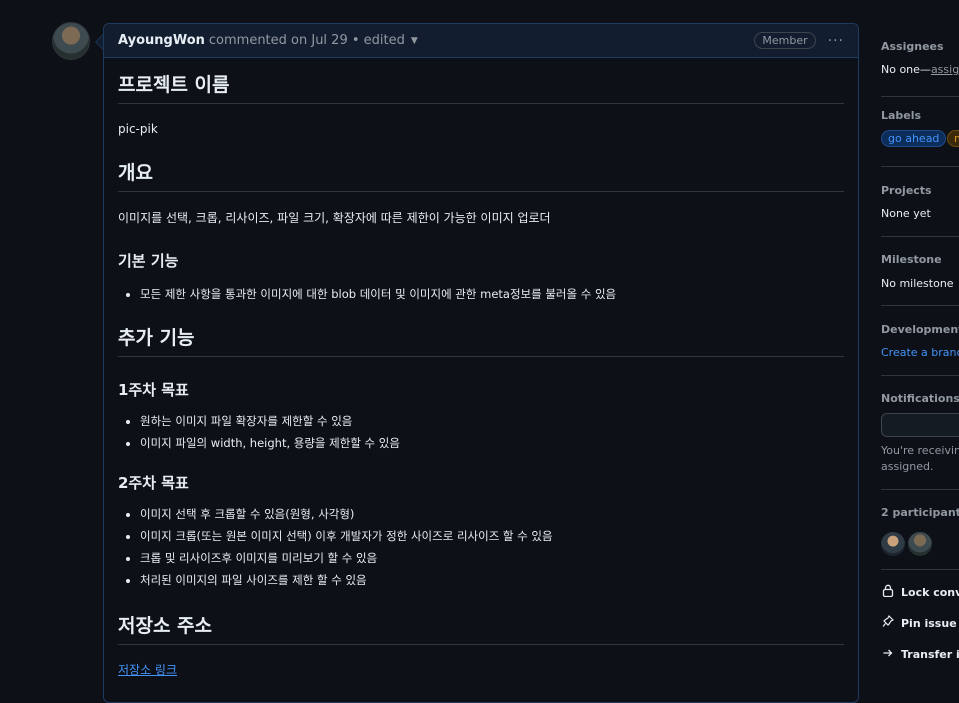 Image resolution: width=959 pixels, height=703 pixels. I want to click on projects-title: Projects, so click(906, 190).